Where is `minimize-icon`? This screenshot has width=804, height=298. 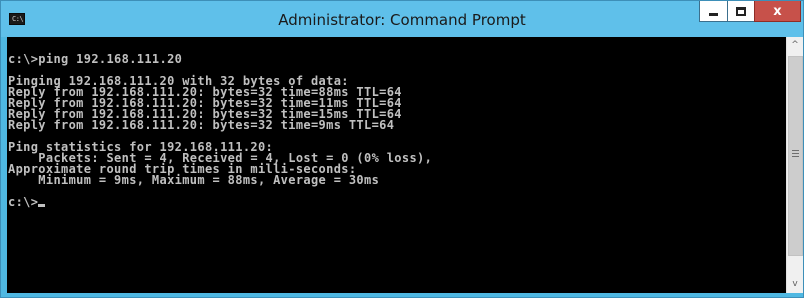 minimize-icon is located at coordinates (713, 14).